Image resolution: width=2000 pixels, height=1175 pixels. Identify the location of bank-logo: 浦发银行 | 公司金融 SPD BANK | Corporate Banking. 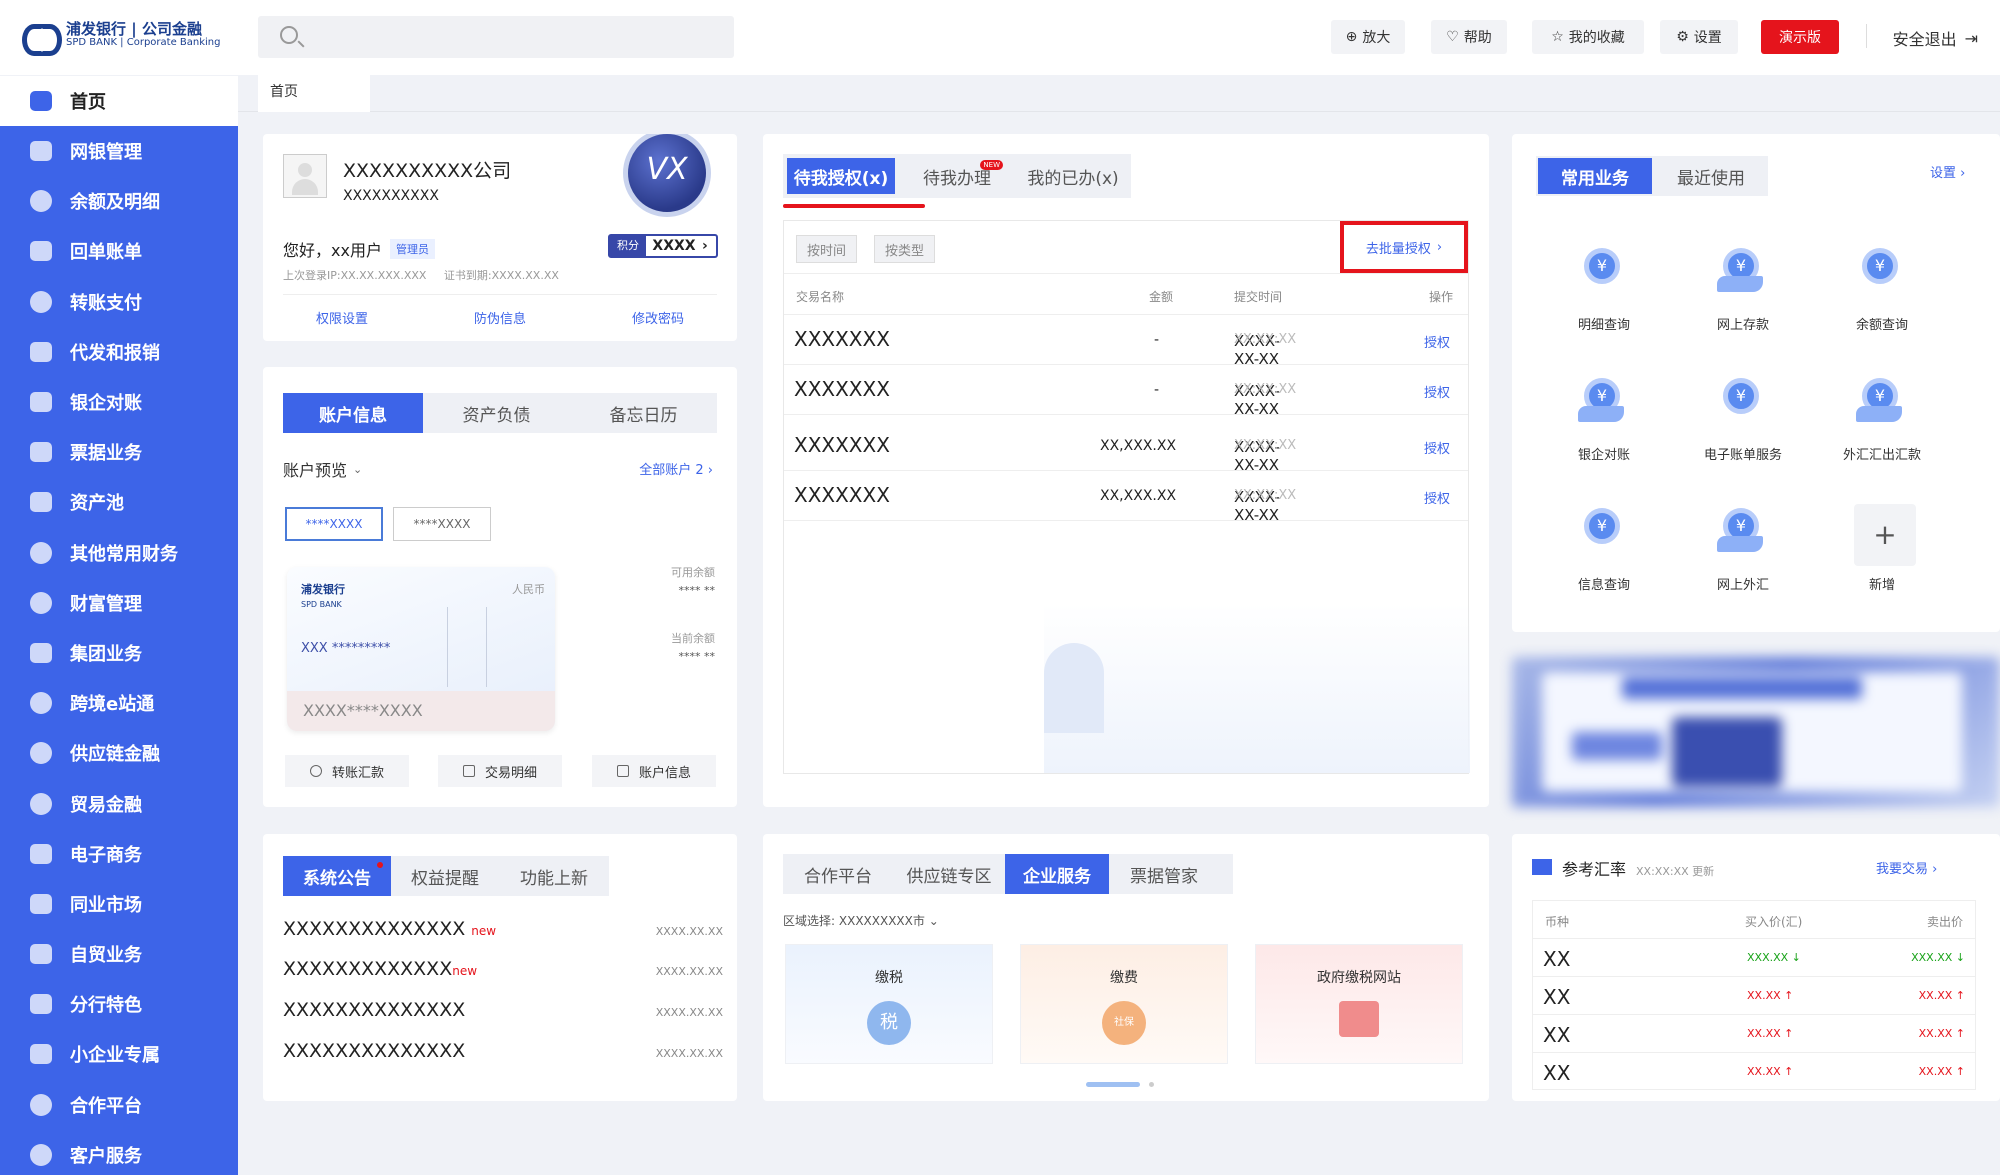
(120, 37).